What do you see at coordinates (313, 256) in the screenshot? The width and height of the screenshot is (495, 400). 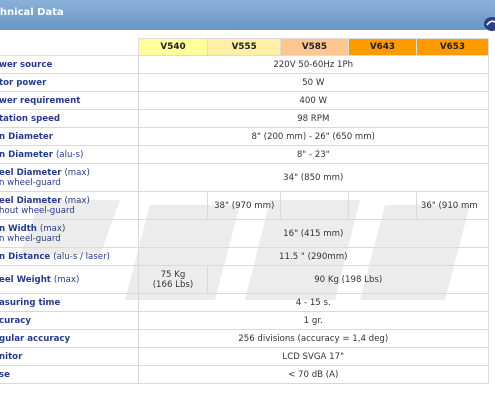 I see `row-value: 11.5 " (290mm)` at bounding box center [313, 256].